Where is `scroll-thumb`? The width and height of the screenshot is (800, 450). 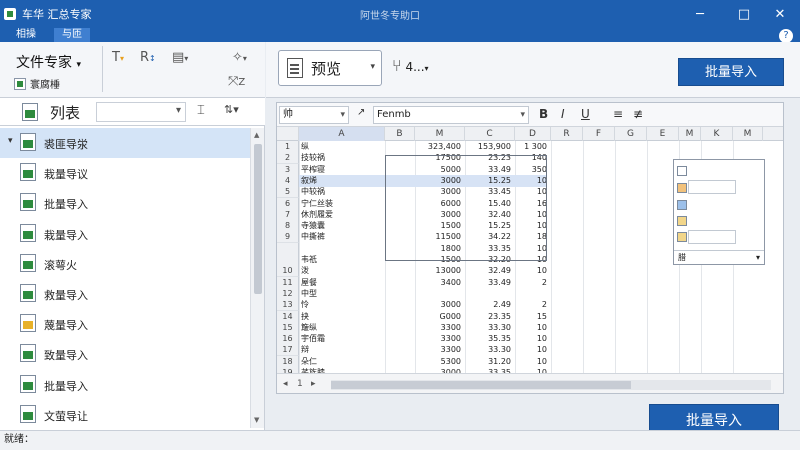 scroll-thumb is located at coordinates (258, 219).